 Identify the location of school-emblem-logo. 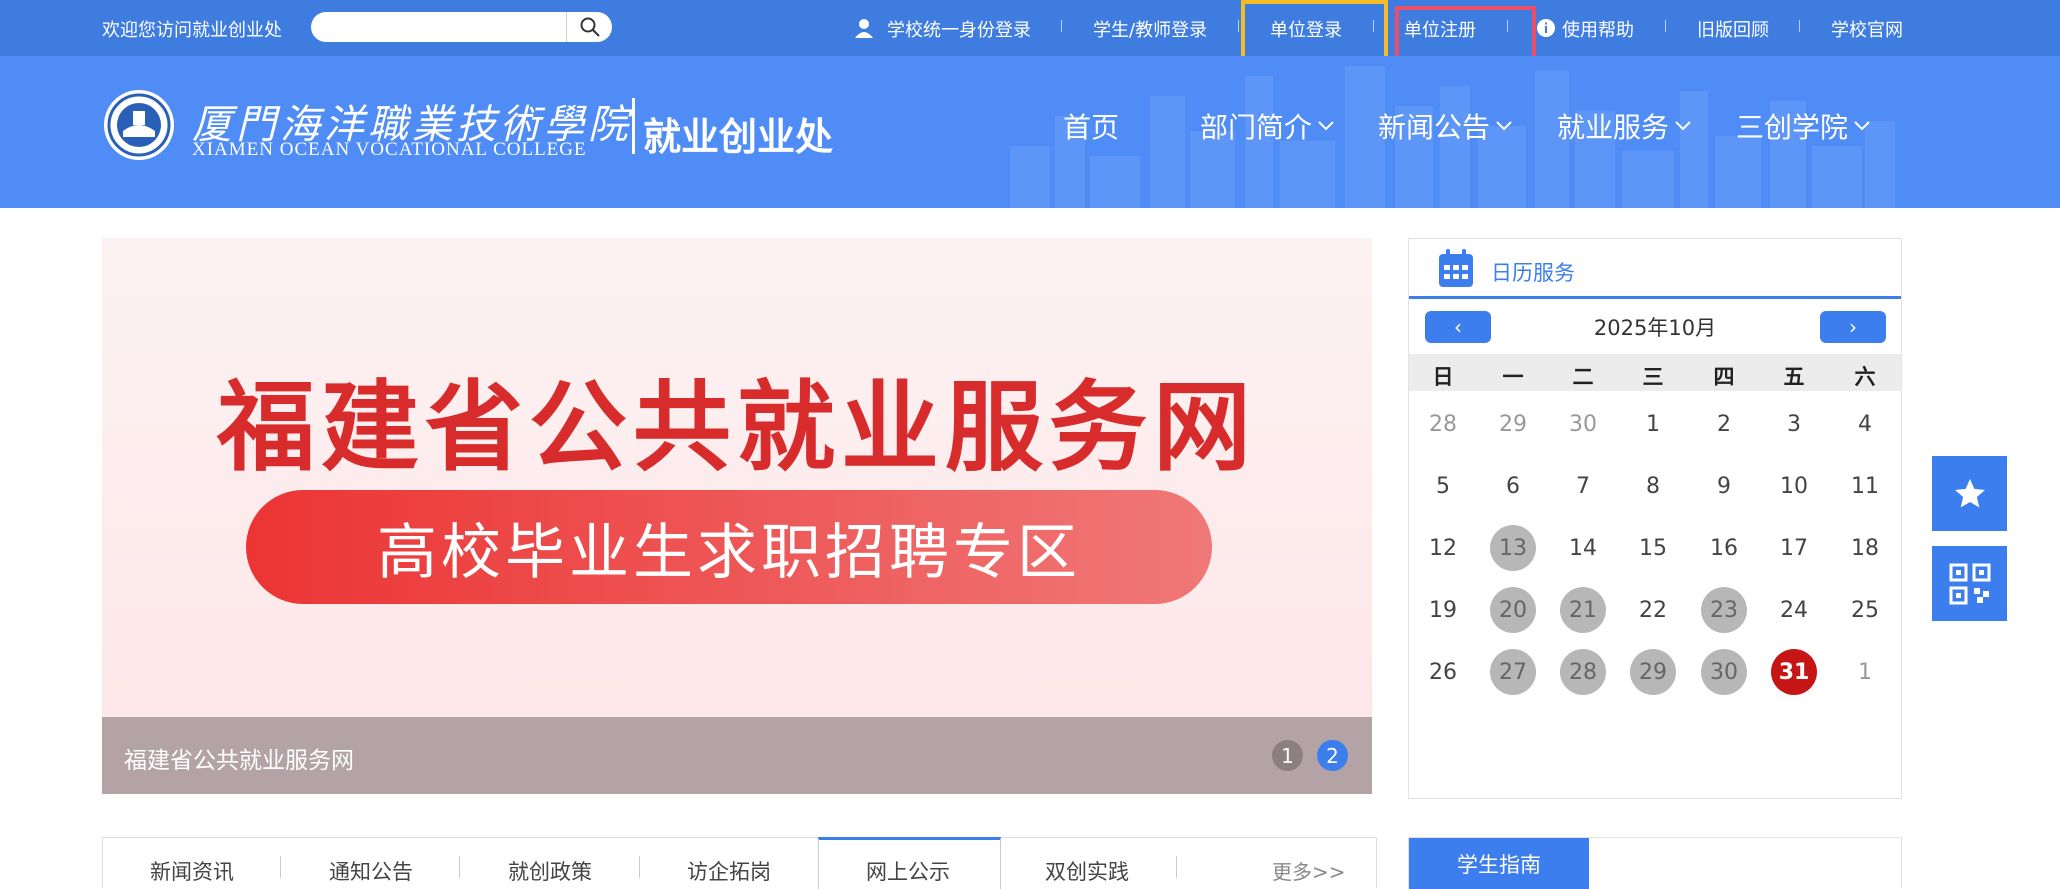
(139, 125).